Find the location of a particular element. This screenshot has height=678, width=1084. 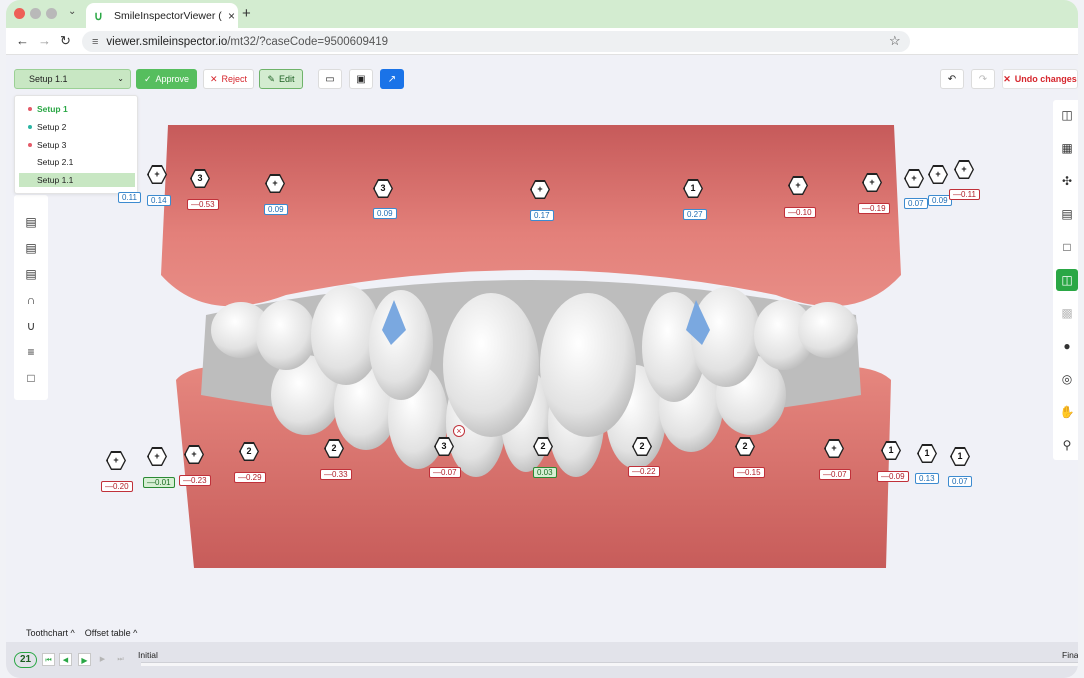

tooth-settings-icon: ◫ is located at coordinates (1067, 115).